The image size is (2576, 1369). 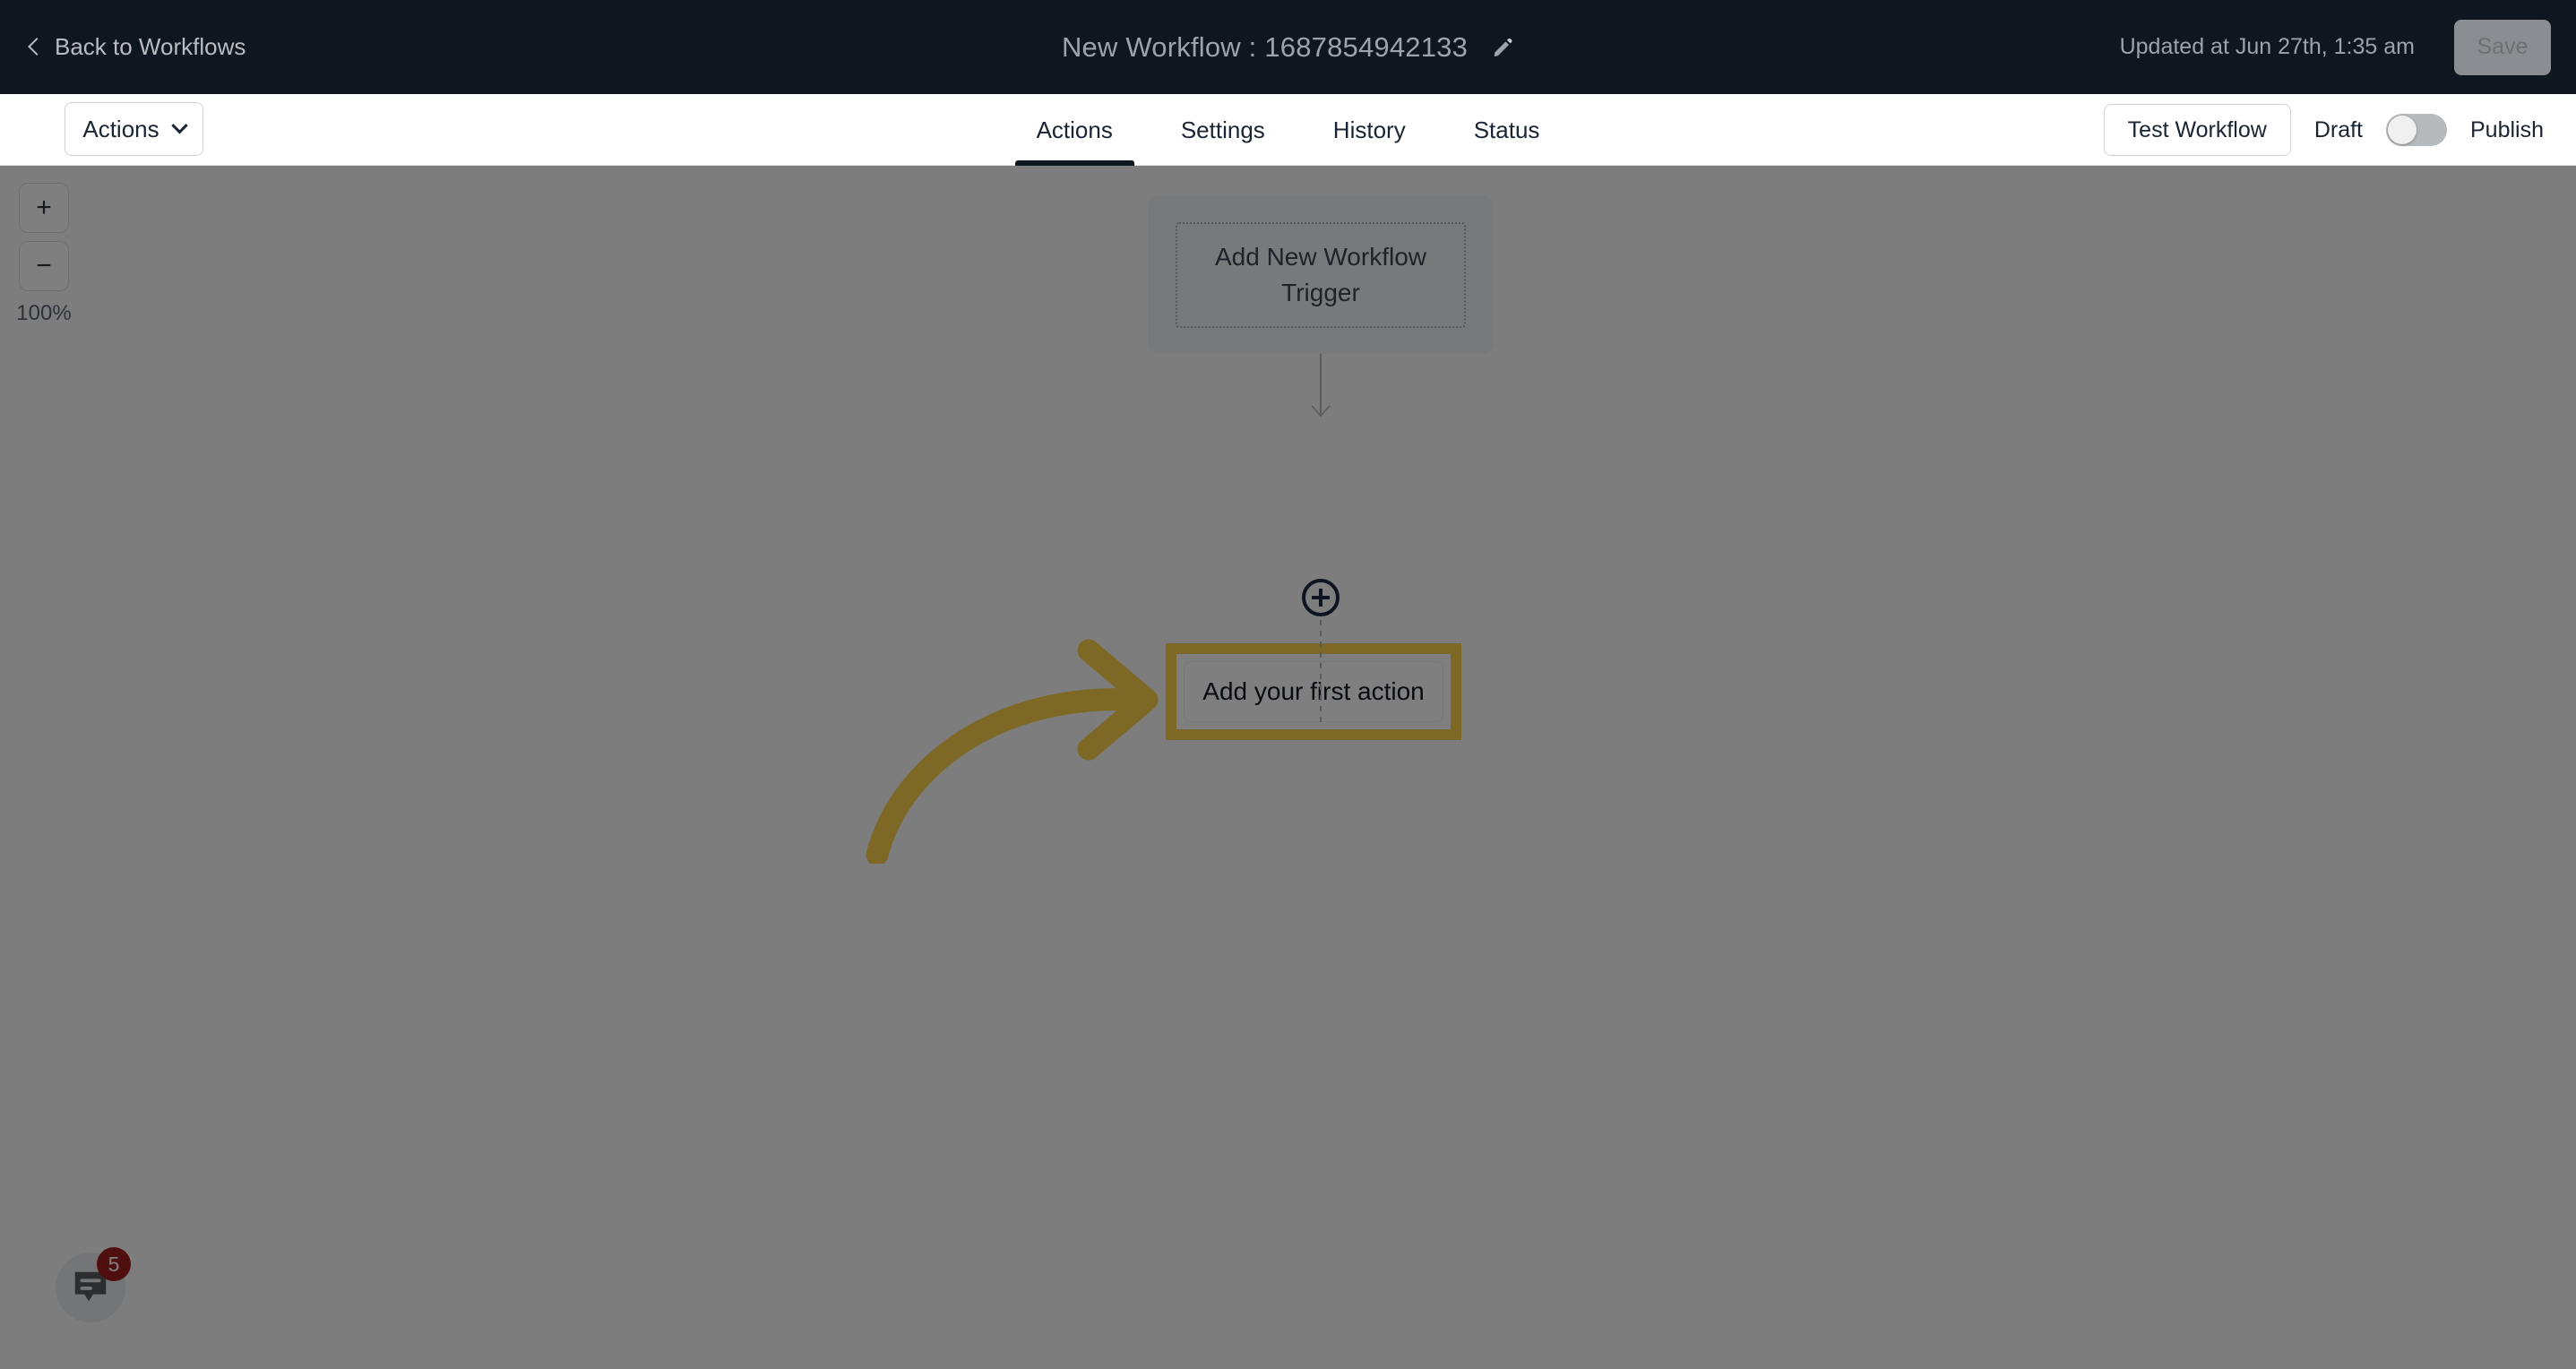 I want to click on back-to-workflows-link: Back to Workflows, so click(x=137, y=47).